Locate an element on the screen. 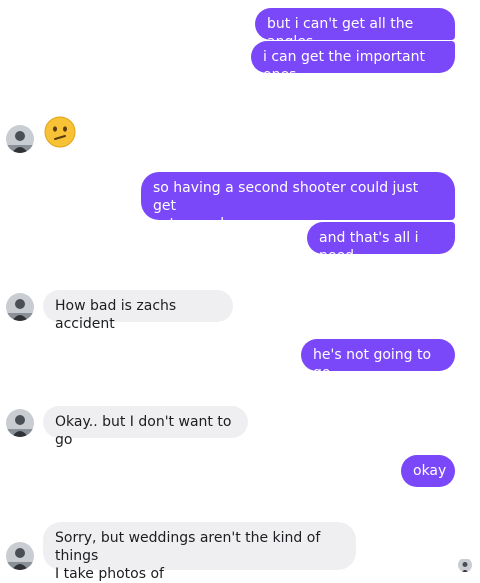 Image resolution: width=480 pixels, height=583 pixels. message-received-2: Okay.. but I don't want to go is located at coordinates (145, 427).